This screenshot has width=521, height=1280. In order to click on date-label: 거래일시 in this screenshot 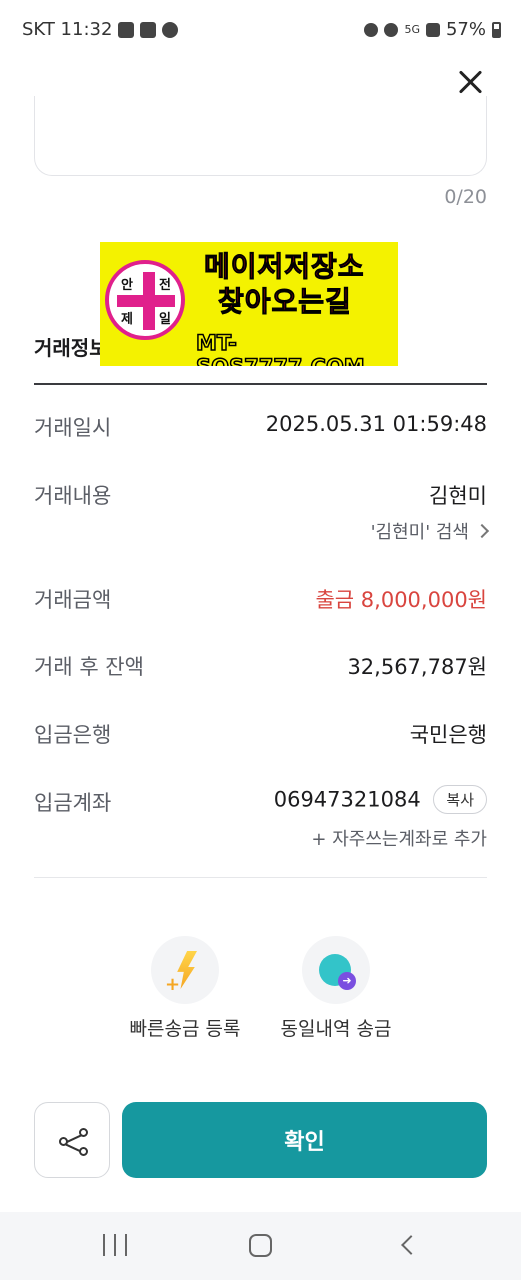, I will do `click(73, 428)`.